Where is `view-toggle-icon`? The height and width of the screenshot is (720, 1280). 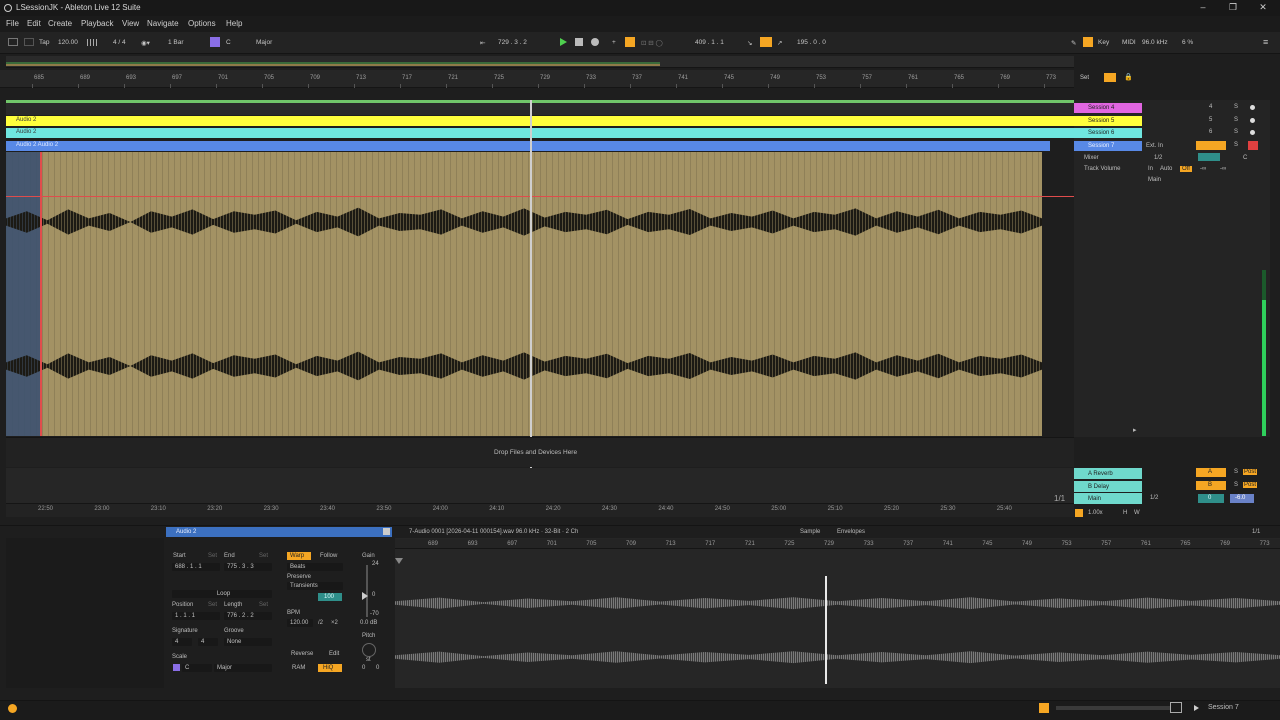
view-toggle-icon is located at coordinates (1176, 707).